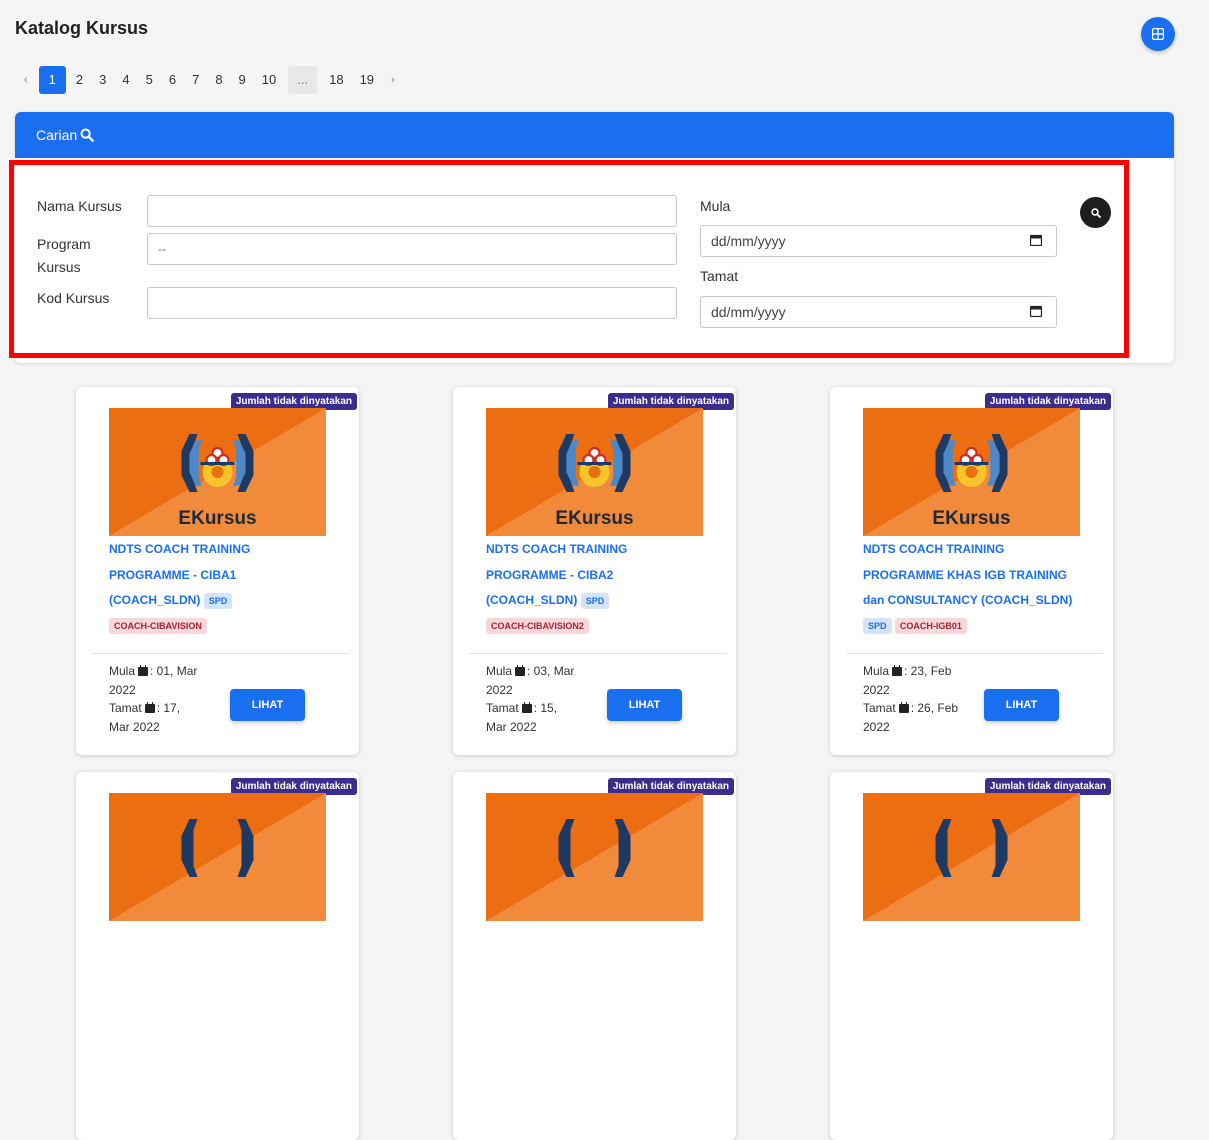 The height and width of the screenshot is (1140, 1209). Describe the element at coordinates (102, 80) in the screenshot. I see `page-3: 3` at that location.